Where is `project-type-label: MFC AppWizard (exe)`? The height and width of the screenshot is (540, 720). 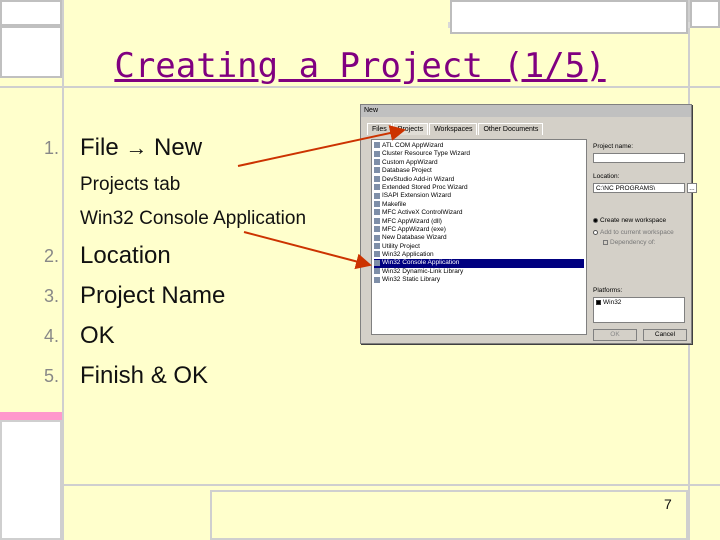
project-type-label: MFC AppWizard (exe) is located at coordinates (414, 229).